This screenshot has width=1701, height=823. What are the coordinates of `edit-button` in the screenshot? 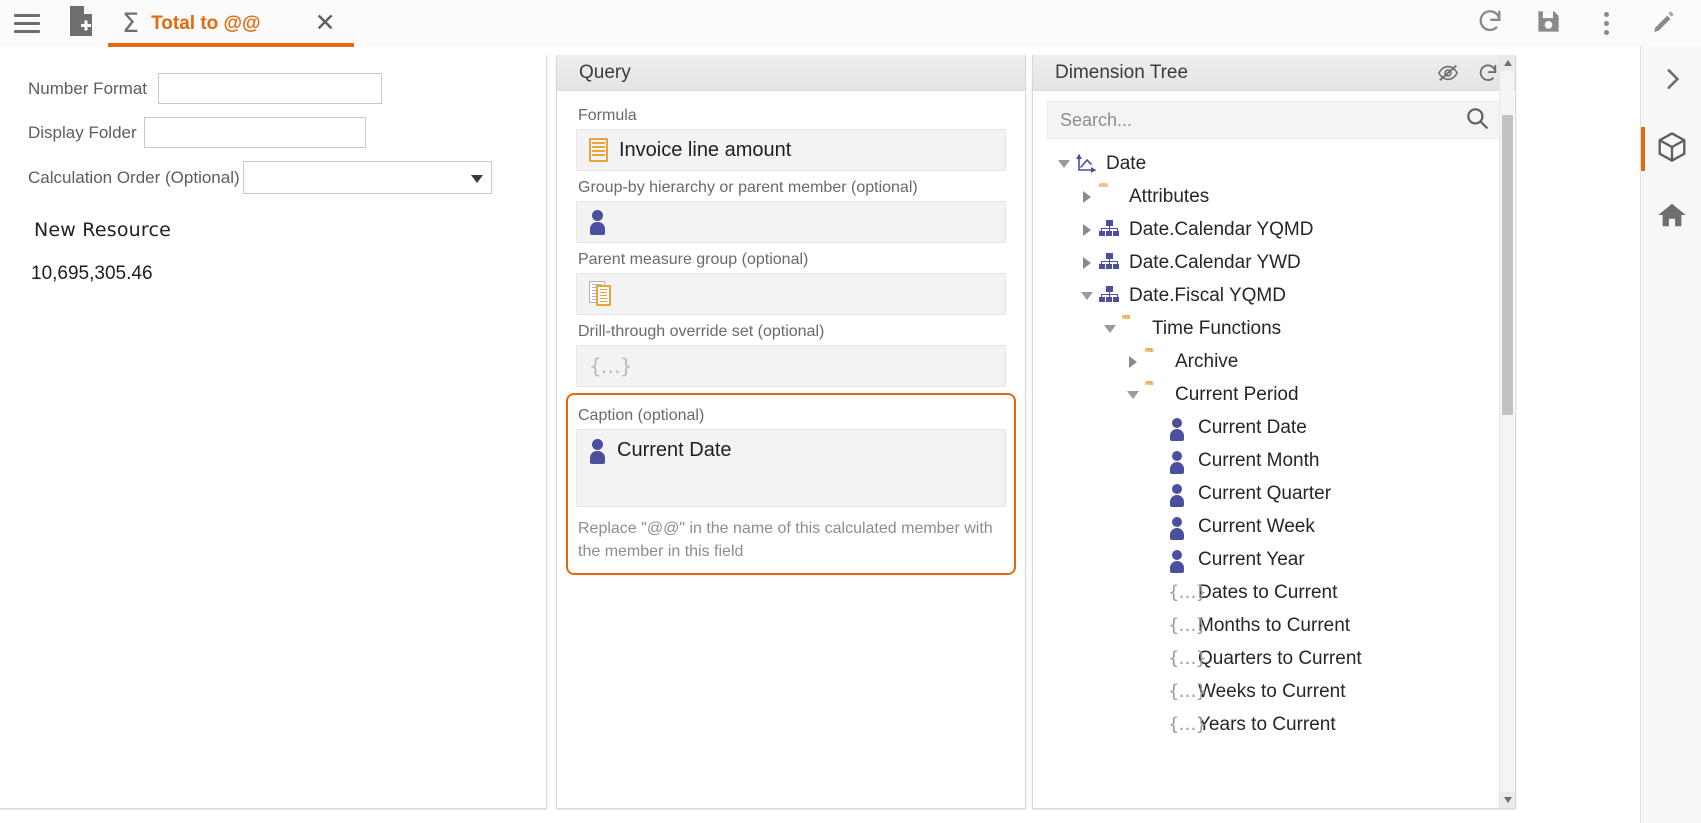 It's located at (1664, 23).